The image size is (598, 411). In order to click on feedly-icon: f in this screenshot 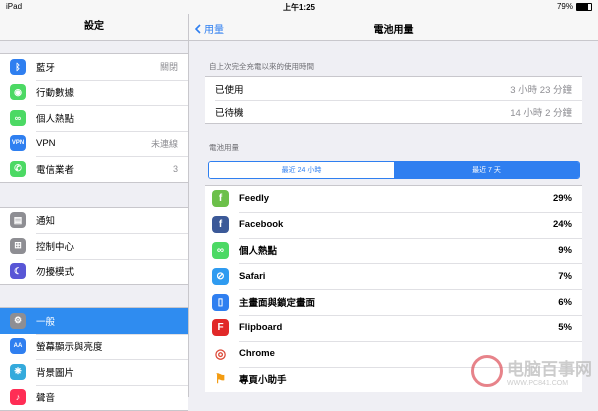, I will do `click(220, 199)`.